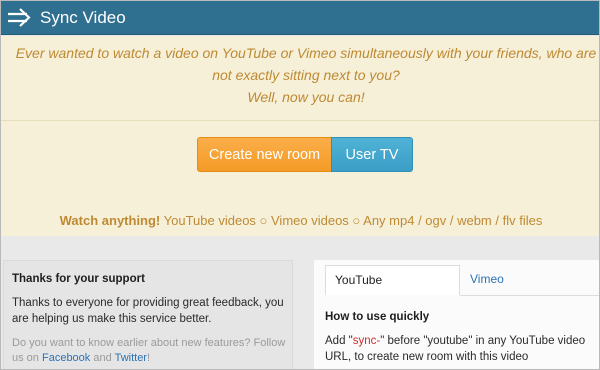 This screenshot has width=600, height=370. I want to click on support-heading: Thanks for your support, so click(78, 279).